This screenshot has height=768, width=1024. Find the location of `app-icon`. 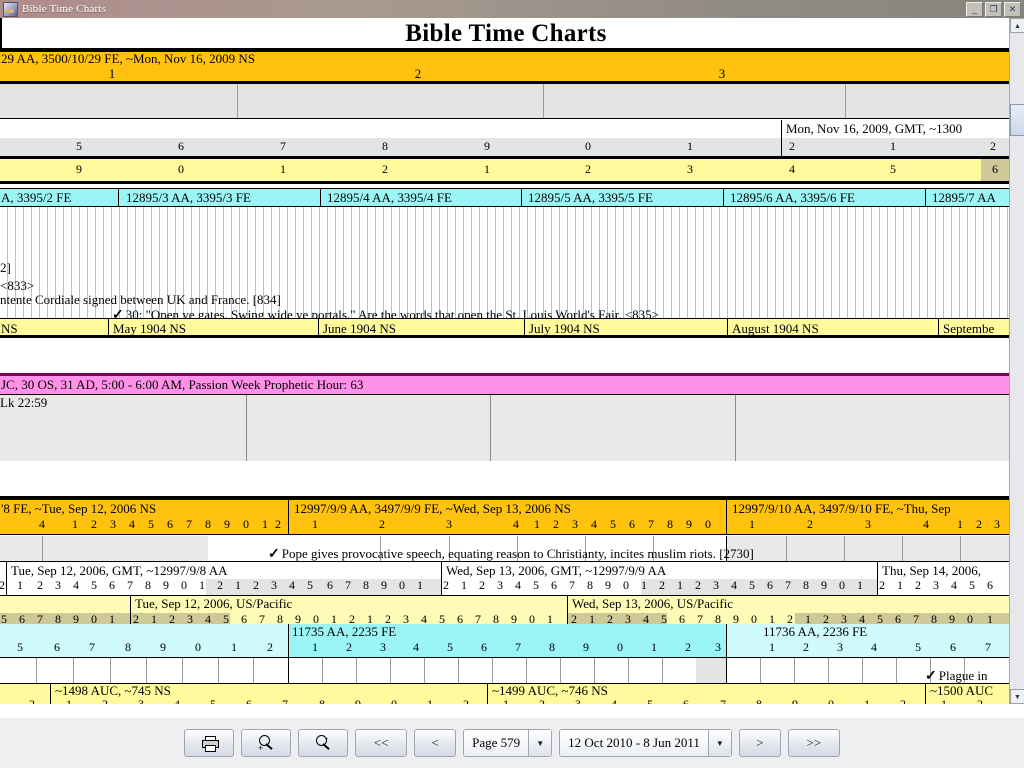

app-icon is located at coordinates (10, 9).